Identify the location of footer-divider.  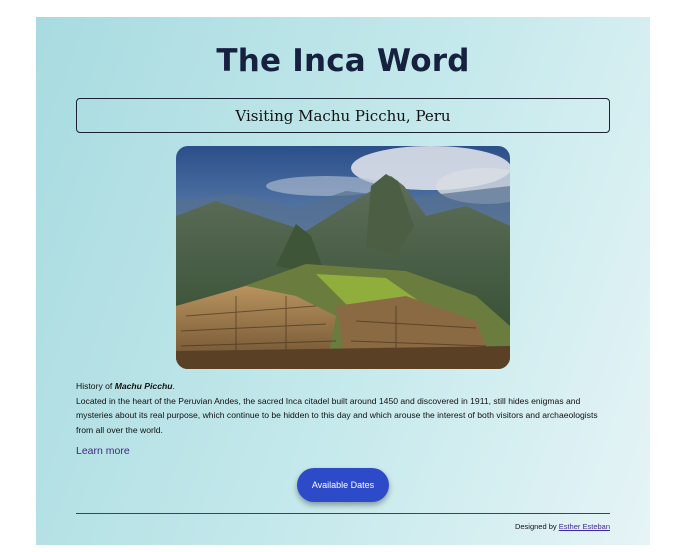
(343, 513).